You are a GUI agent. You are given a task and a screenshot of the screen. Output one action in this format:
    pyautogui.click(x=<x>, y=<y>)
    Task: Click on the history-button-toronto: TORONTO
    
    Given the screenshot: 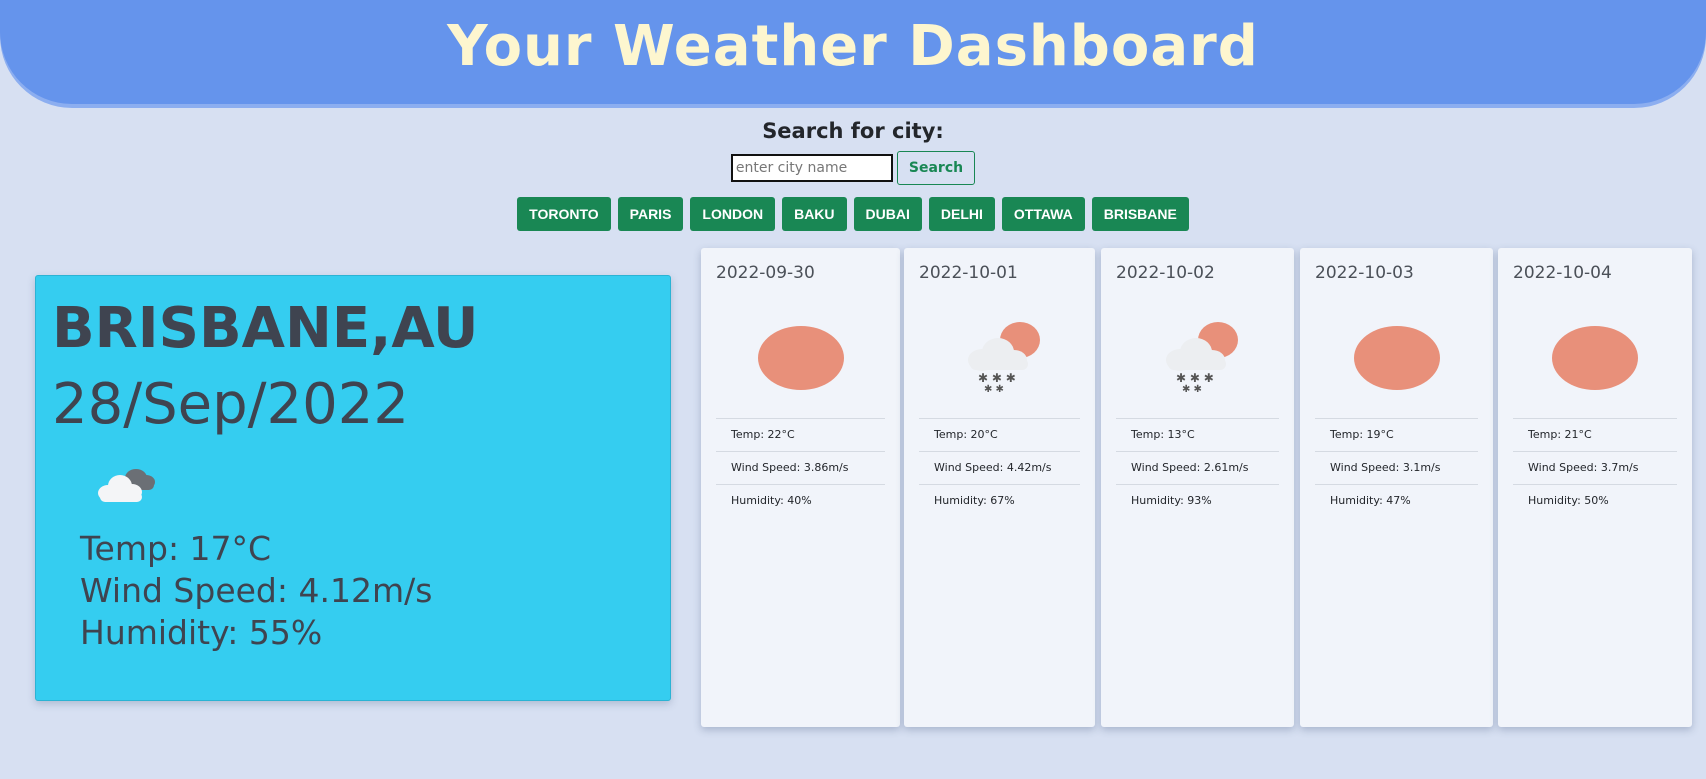 What is the action you would take?
    pyautogui.click(x=564, y=214)
    